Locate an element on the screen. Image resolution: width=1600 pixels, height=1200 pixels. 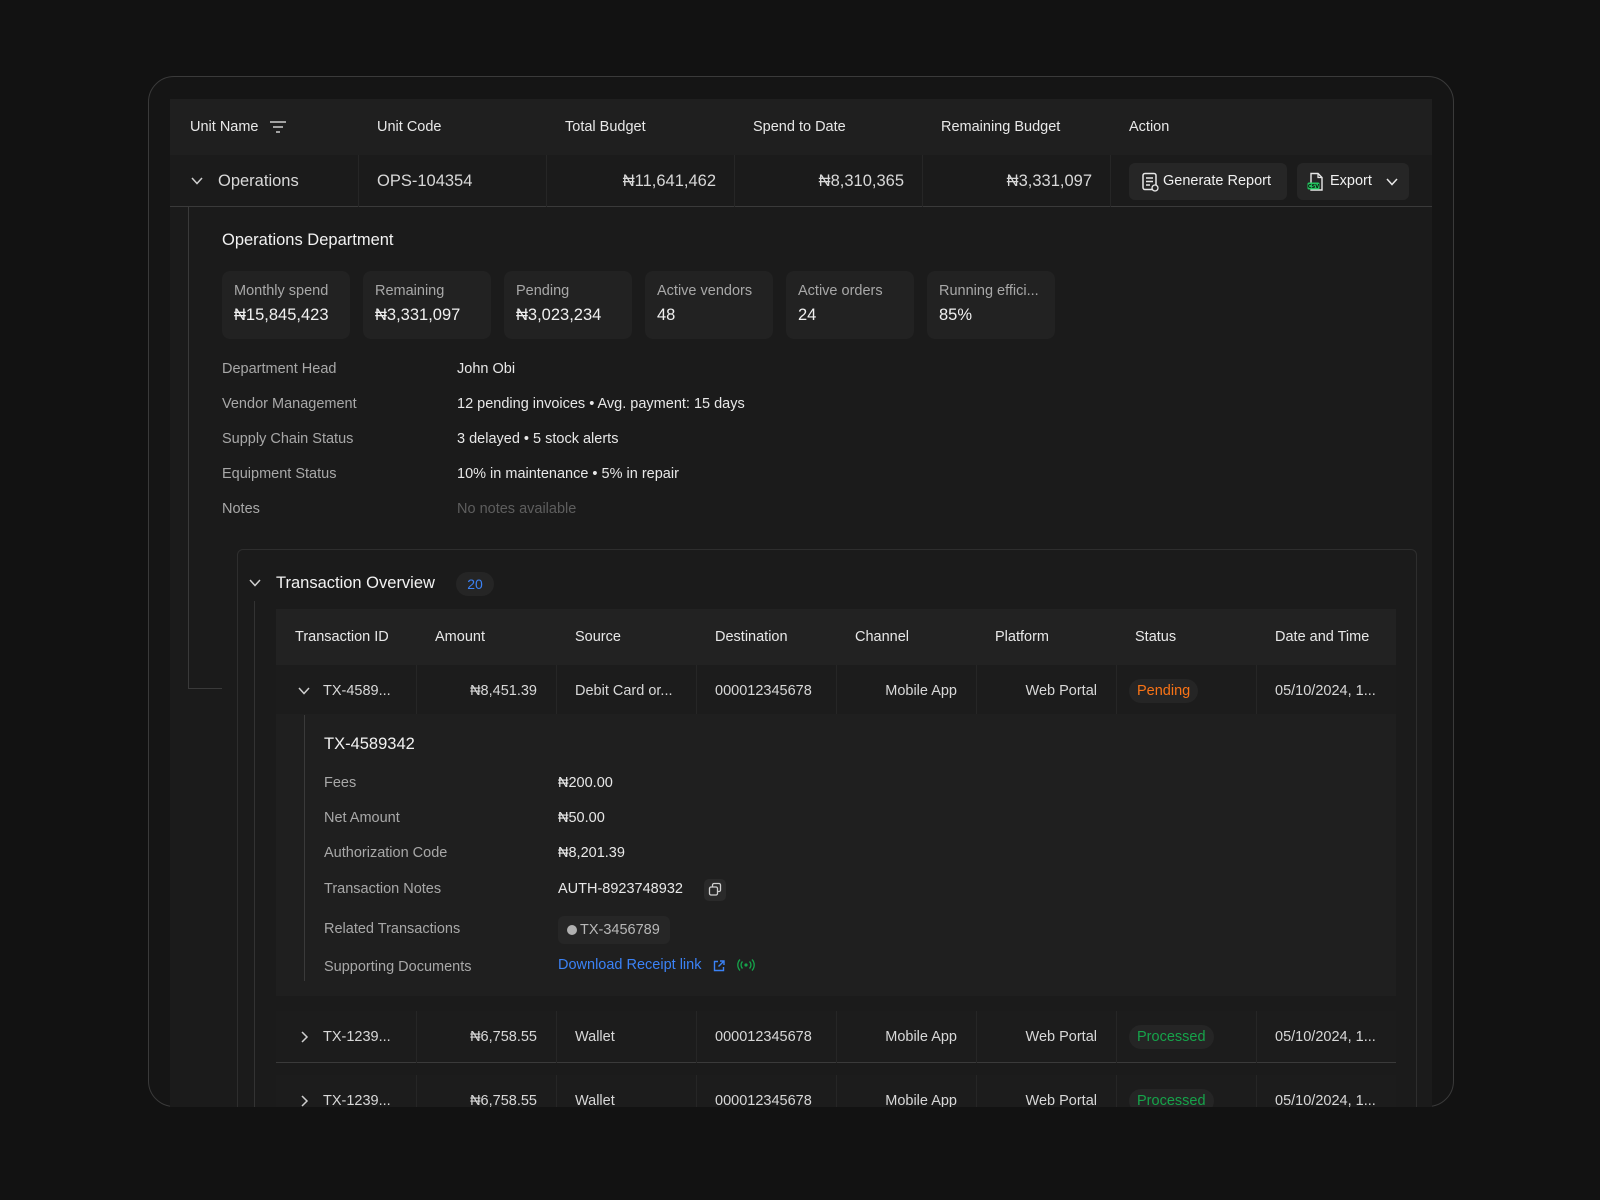
copy-button is located at coordinates (715, 890).